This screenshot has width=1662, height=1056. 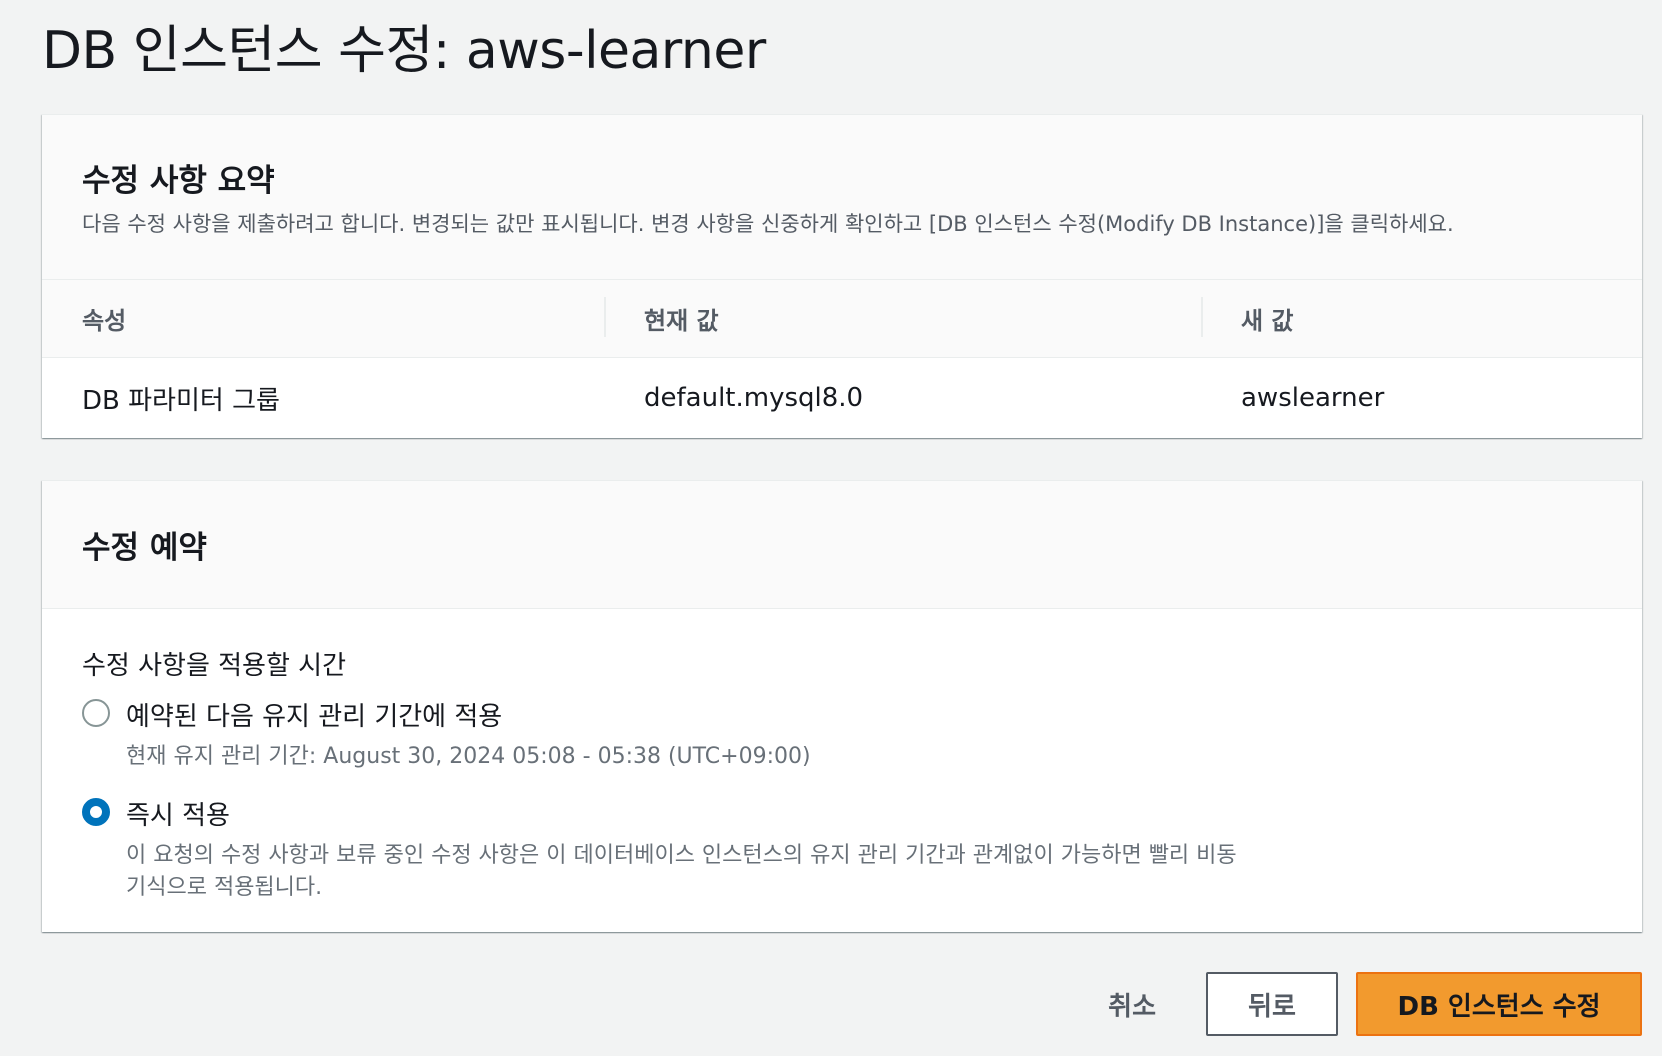 I want to click on schedule-title: 수정 예약, so click(x=144, y=548).